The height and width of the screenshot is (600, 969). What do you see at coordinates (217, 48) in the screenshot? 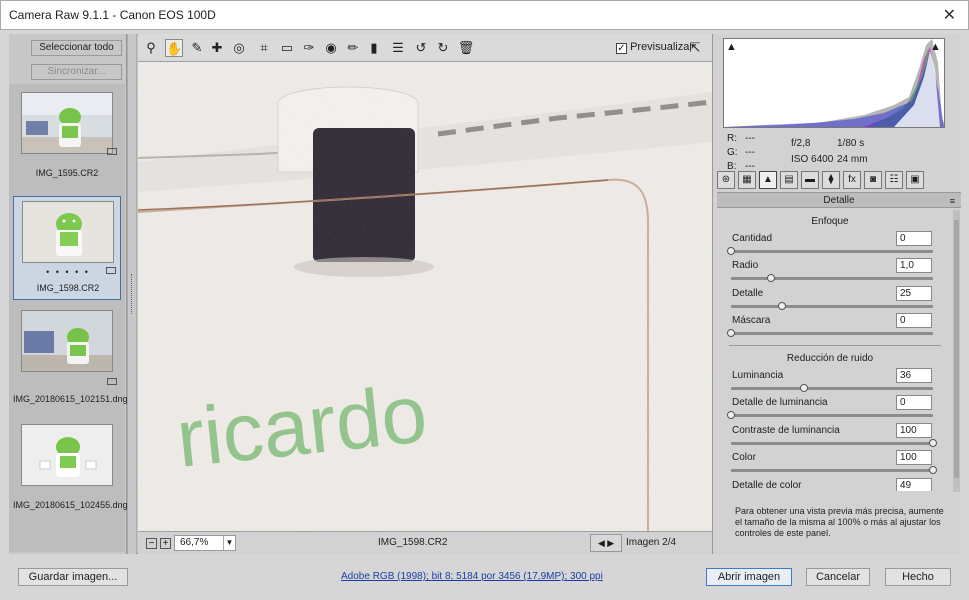
I see `color-sampler-icon: ✚` at bounding box center [217, 48].